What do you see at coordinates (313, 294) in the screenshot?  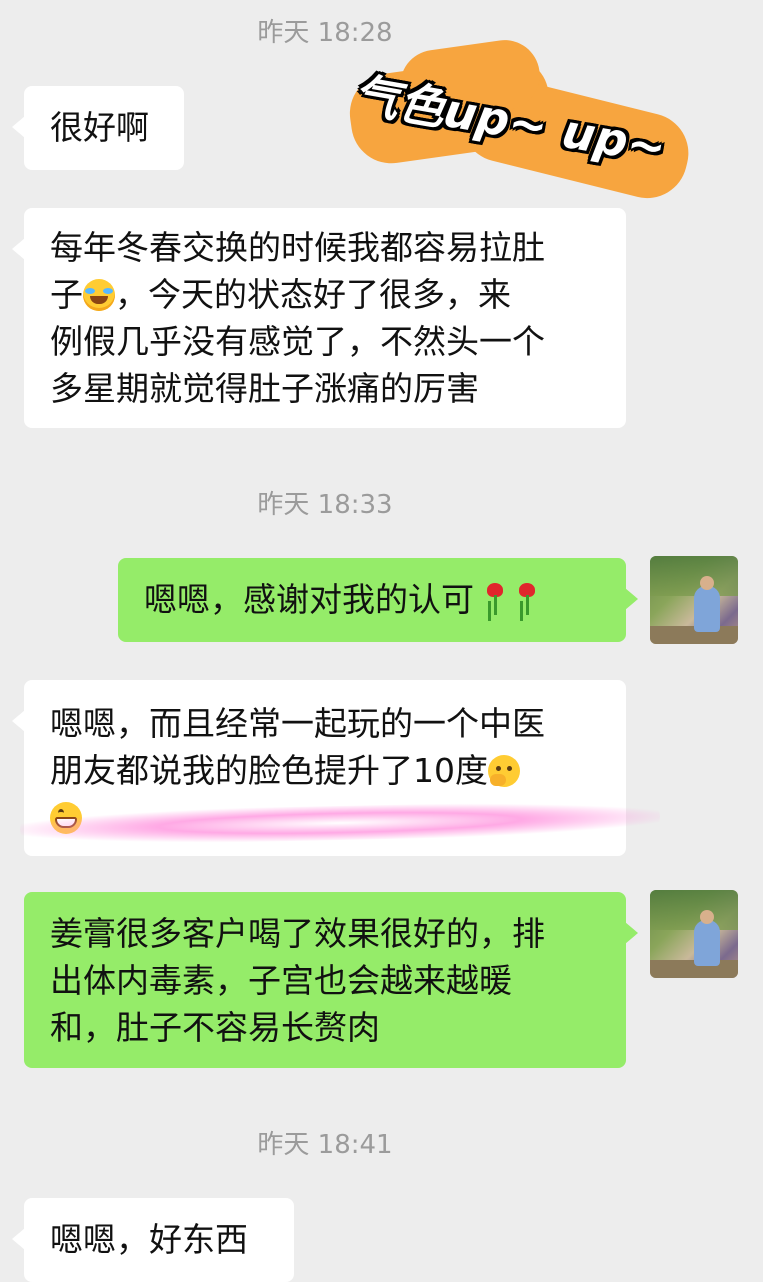 I see `message-text: ，今天的状态好了很多，来` at bounding box center [313, 294].